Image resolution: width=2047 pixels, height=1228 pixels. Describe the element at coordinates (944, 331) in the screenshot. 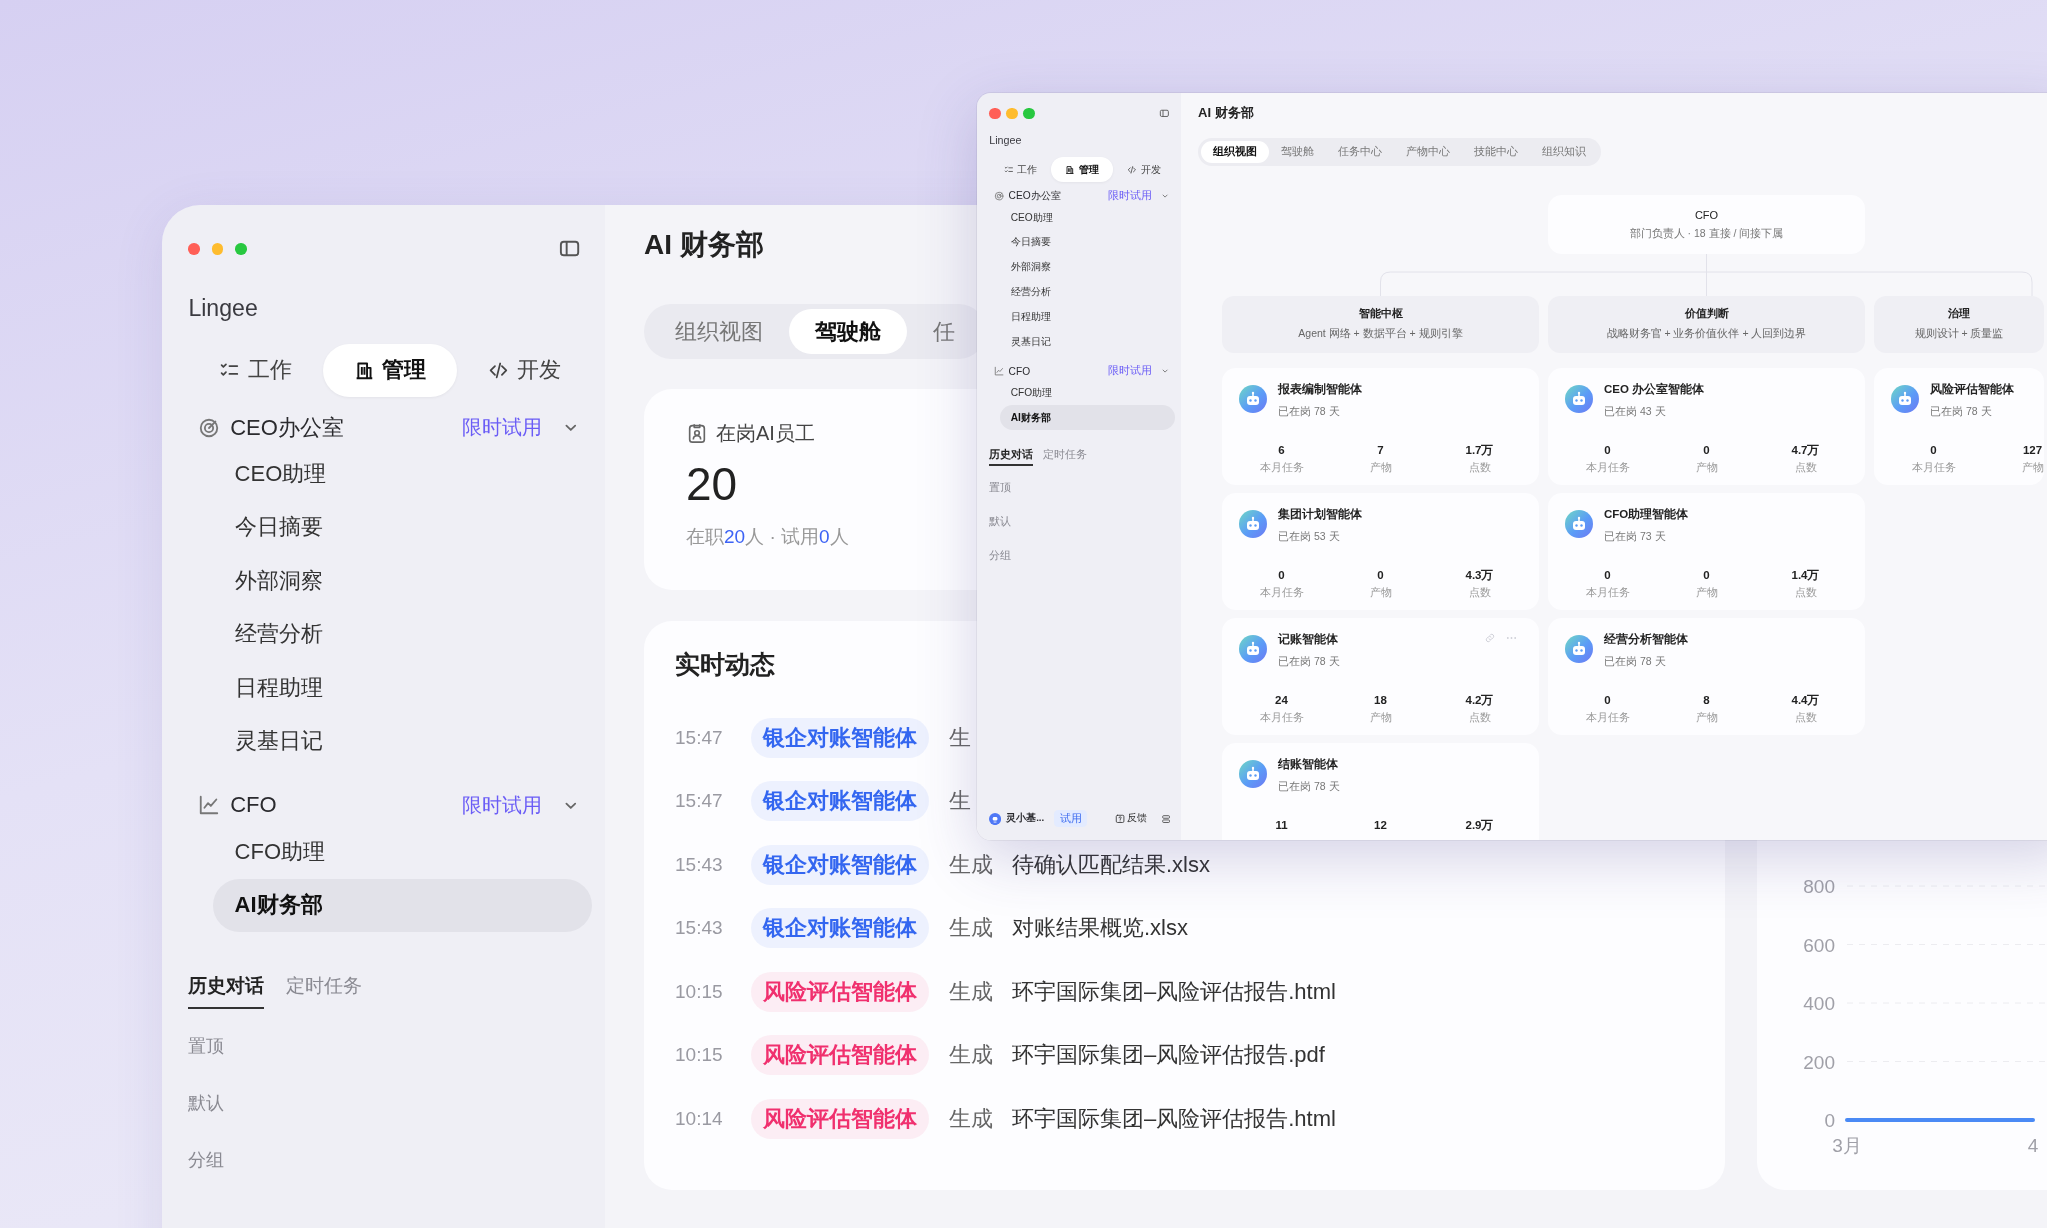

I see `page-tab: 任` at that location.